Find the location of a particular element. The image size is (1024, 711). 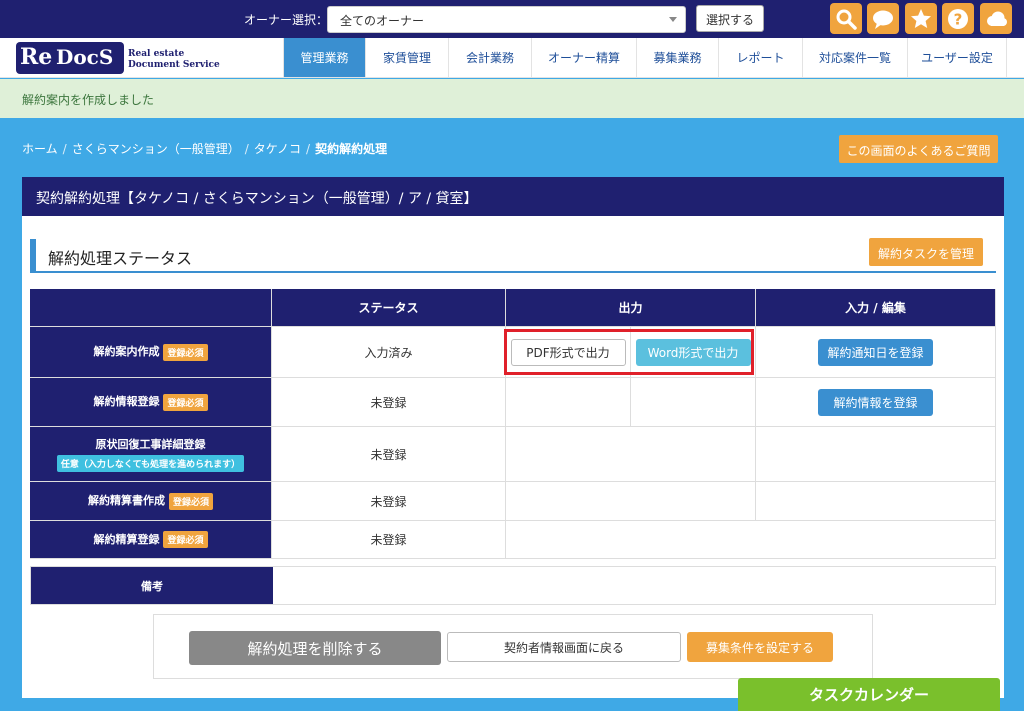

nav-item-user-settings: ユーザー設定 is located at coordinates (957, 57).